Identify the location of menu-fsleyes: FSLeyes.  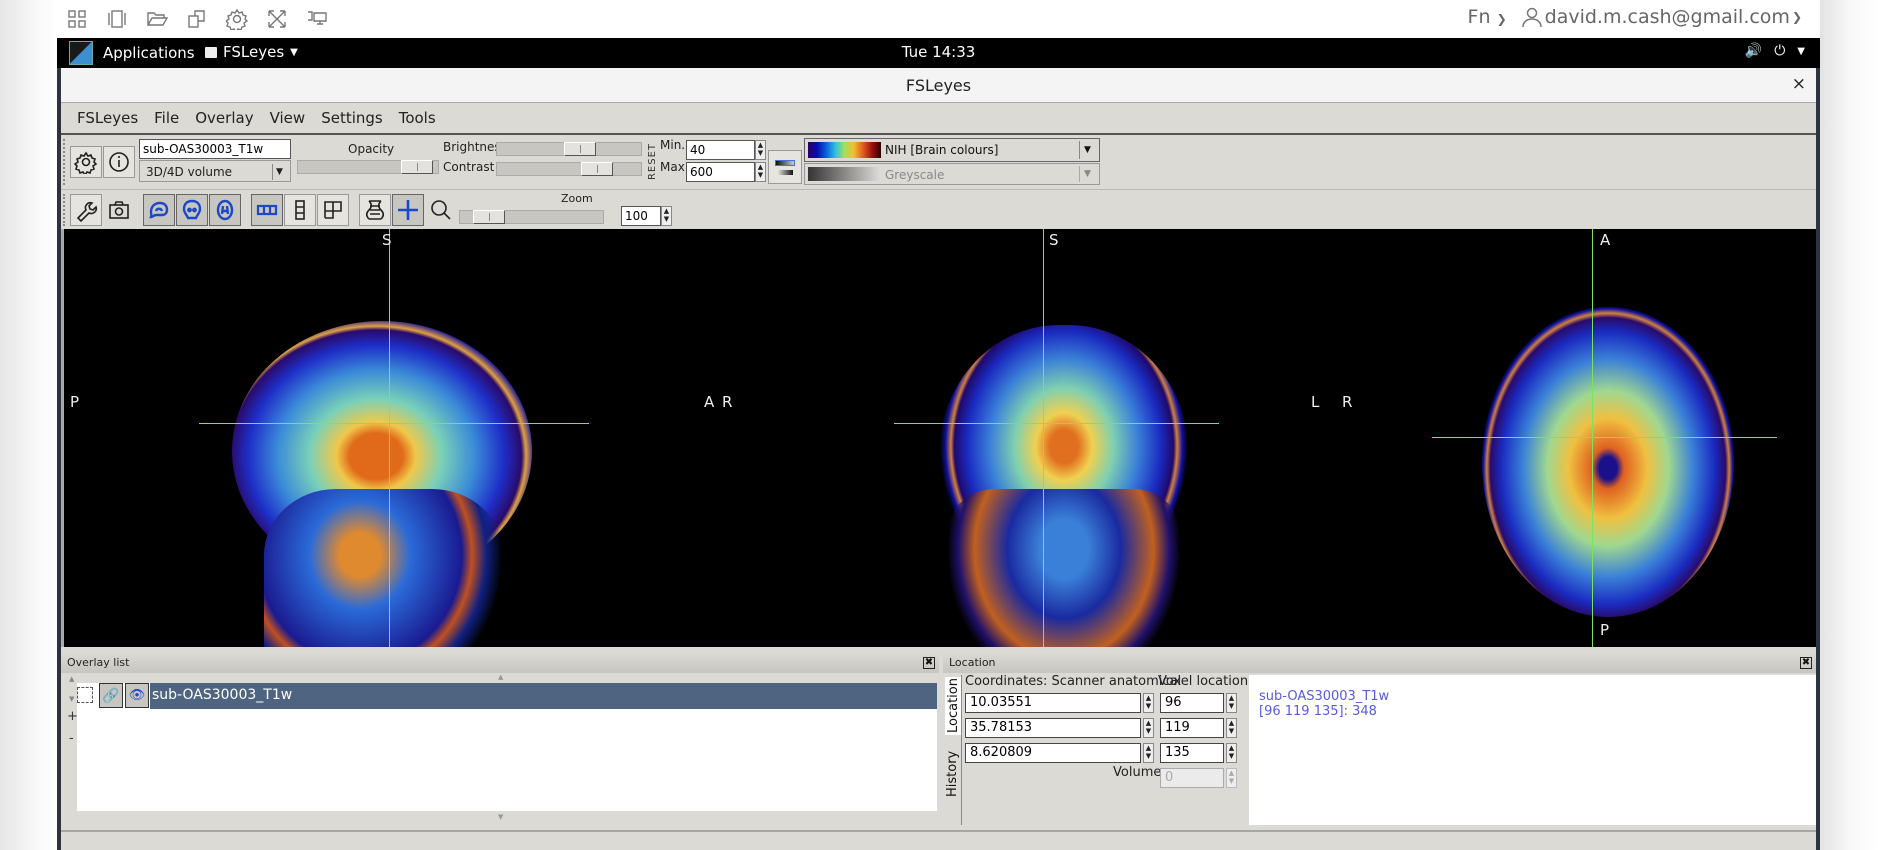
(107, 118).